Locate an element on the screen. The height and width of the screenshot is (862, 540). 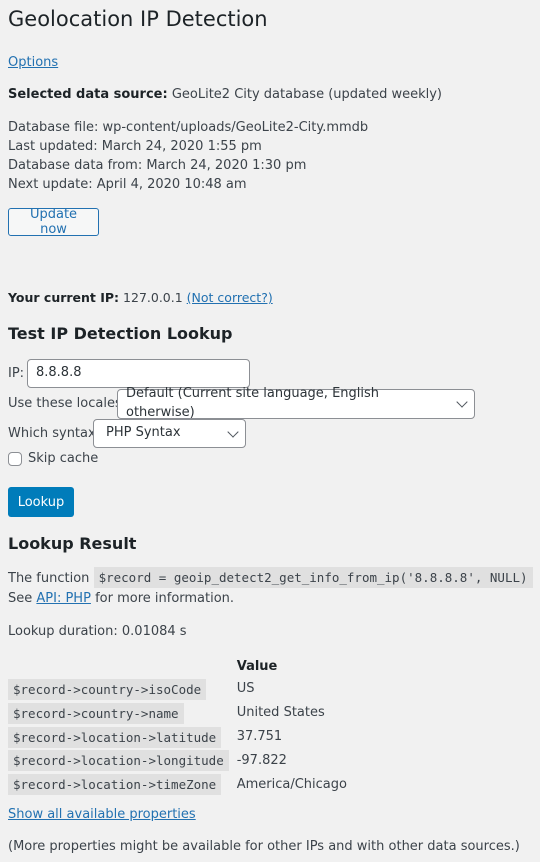
property-key: $record->country->isoCode is located at coordinates (107, 689).